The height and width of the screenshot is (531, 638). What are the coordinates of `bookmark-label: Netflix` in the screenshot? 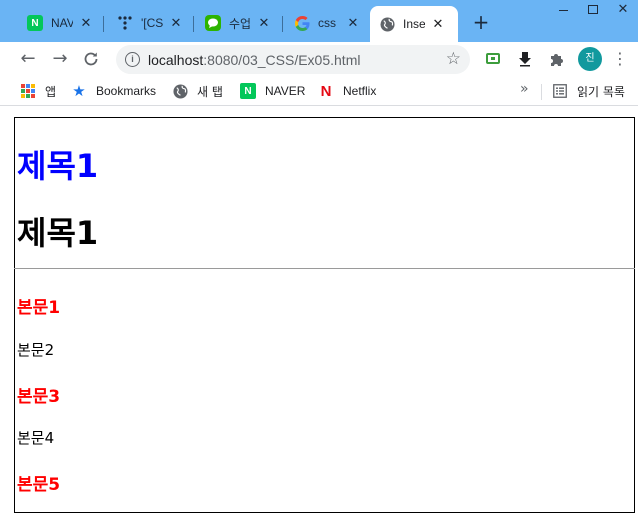 It's located at (360, 91).